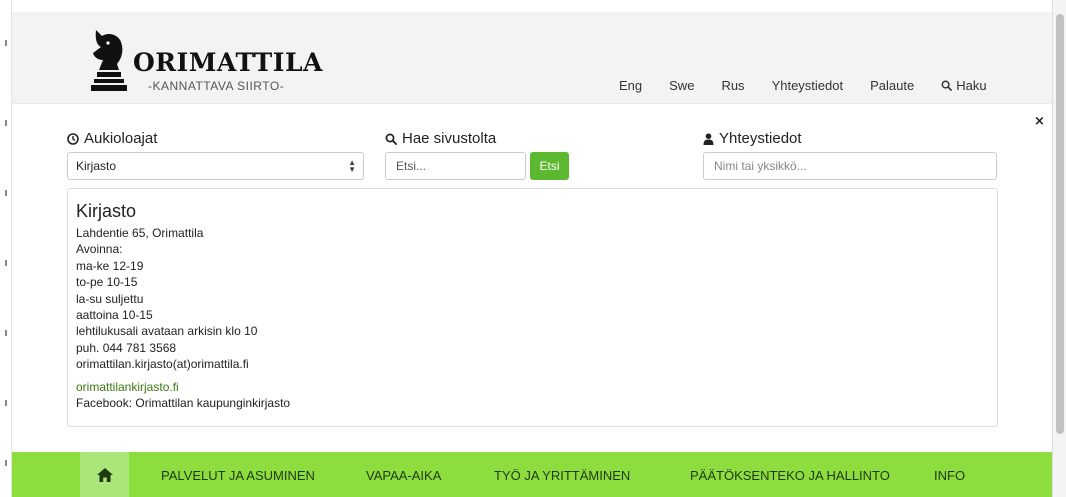  I want to click on opening-hours-heading: Aukioloajat, so click(112, 138).